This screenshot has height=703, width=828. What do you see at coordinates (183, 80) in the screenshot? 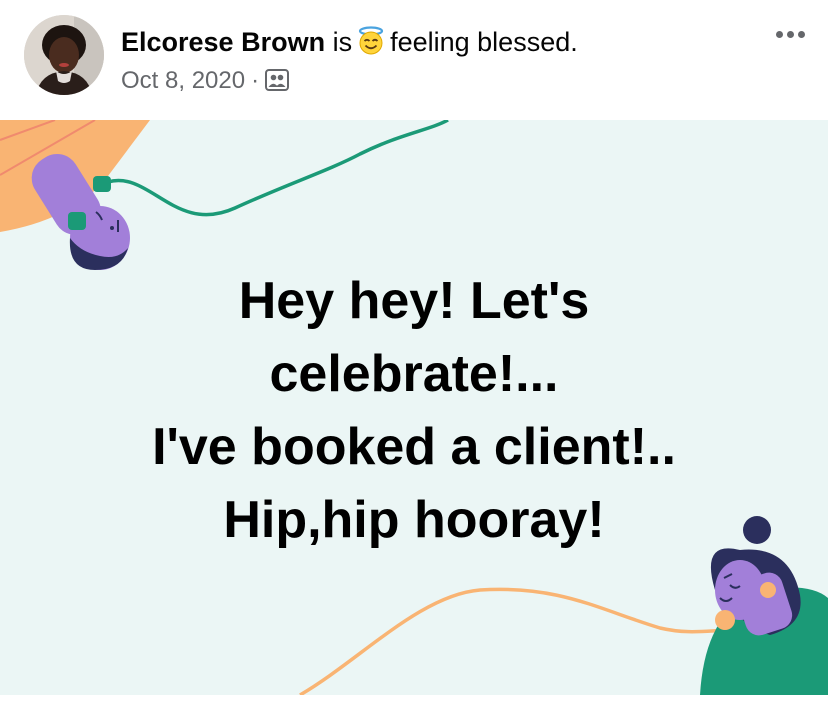
I see `post-date: Oct 8, 2020` at bounding box center [183, 80].